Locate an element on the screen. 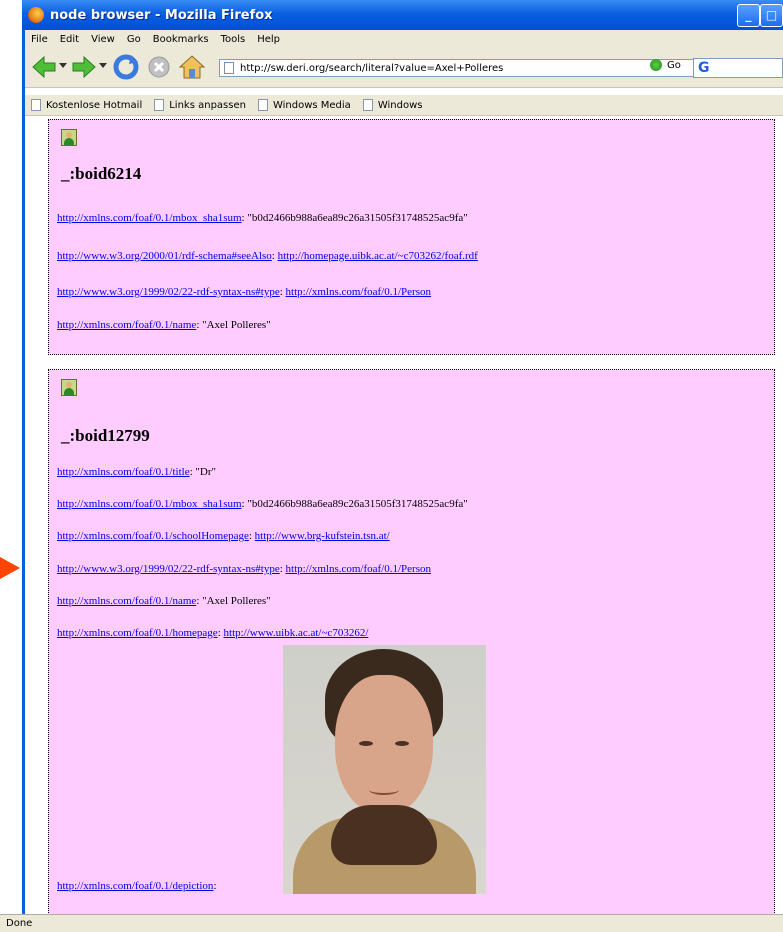  reload-icon is located at coordinates (126, 67).